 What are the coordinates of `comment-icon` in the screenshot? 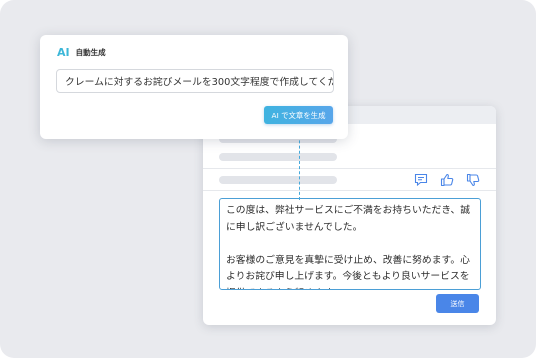 It's located at (421, 179).